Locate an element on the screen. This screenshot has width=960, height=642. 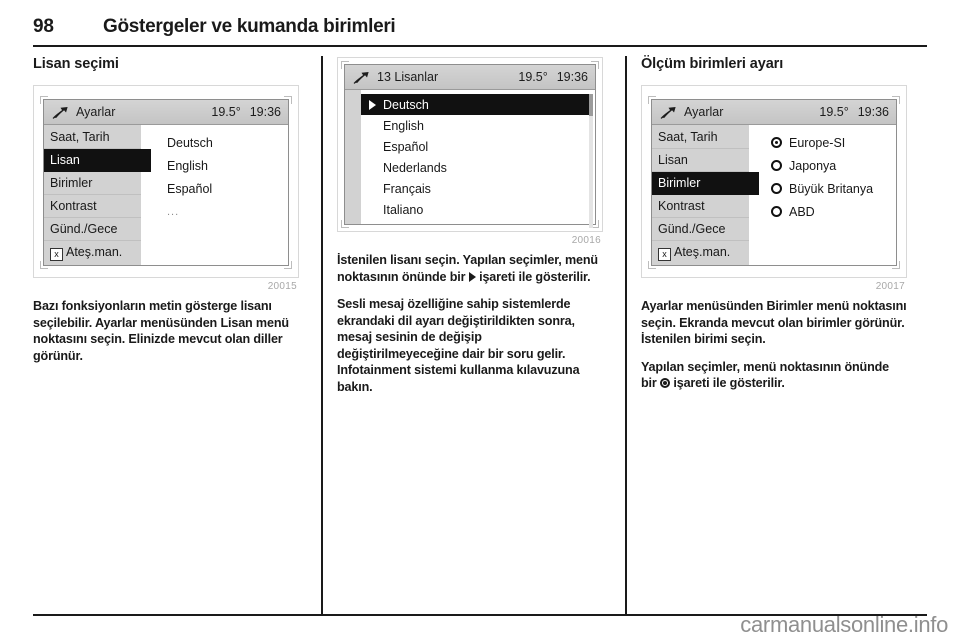
language-item-nederlands: Nederlands is located at coordinates (478, 167).